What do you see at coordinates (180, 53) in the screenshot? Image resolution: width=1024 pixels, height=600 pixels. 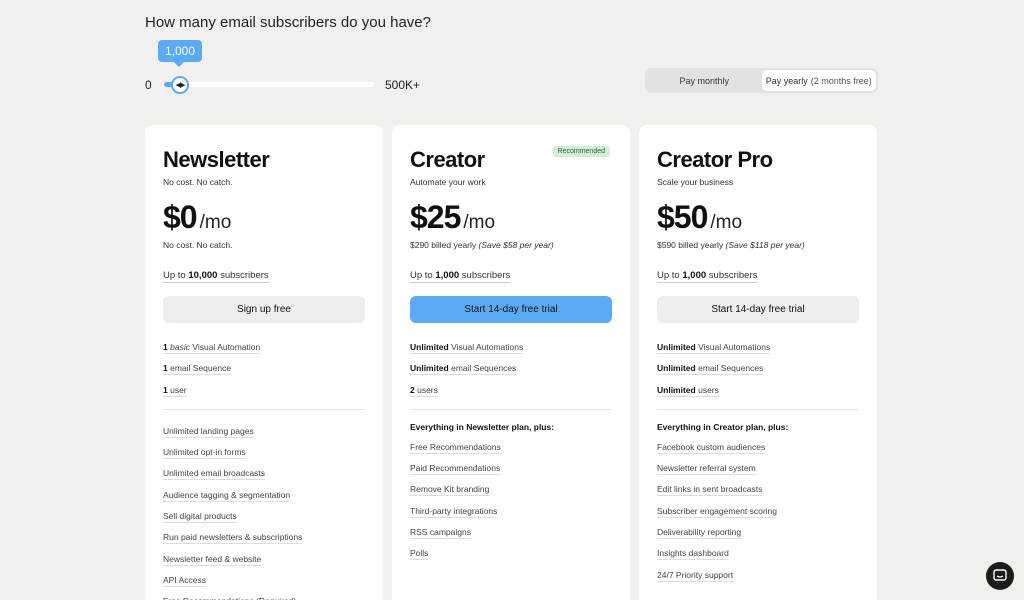 I see `slider-value-bubble: 1,000` at bounding box center [180, 53].